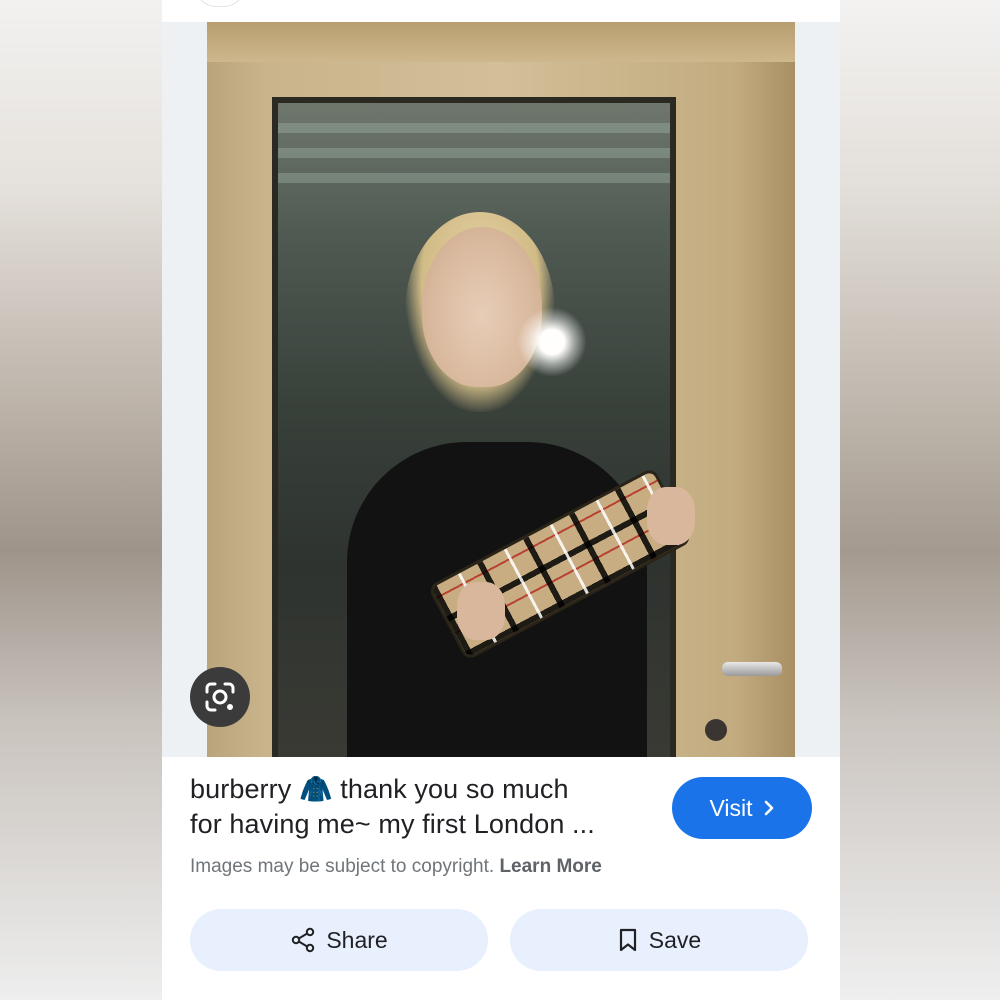 This screenshot has width=1000, height=1000. Describe the element at coordinates (303, 940) in the screenshot. I see `share-icon` at that location.